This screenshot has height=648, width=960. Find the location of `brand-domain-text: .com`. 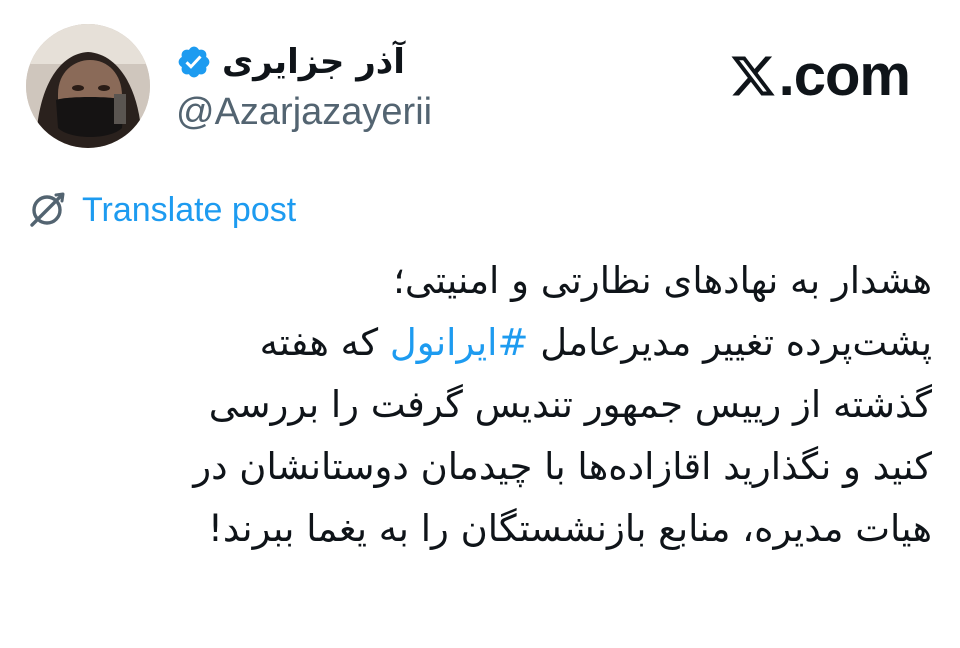

brand-domain-text: .com is located at coordinates (844, 75).